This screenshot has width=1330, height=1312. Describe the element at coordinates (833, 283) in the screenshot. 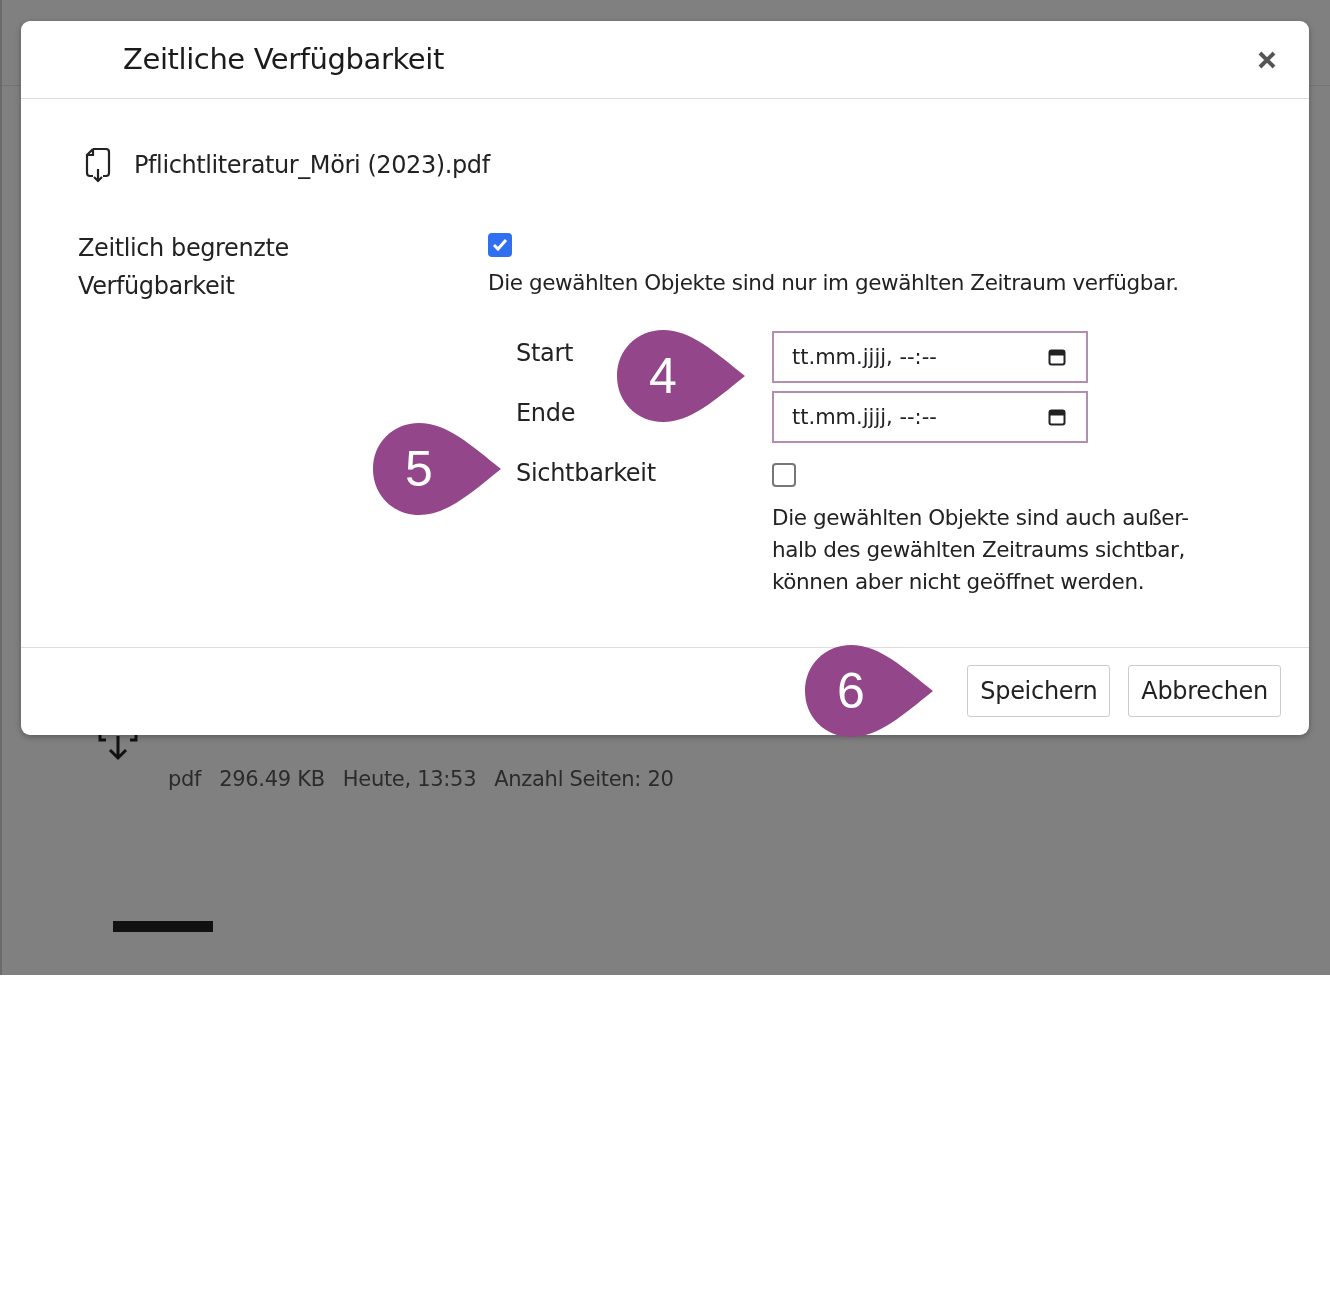

I see `hint-text: Die gewählten Objekte sind nur im gewählten Zeitraum verfügbar.` at that location.